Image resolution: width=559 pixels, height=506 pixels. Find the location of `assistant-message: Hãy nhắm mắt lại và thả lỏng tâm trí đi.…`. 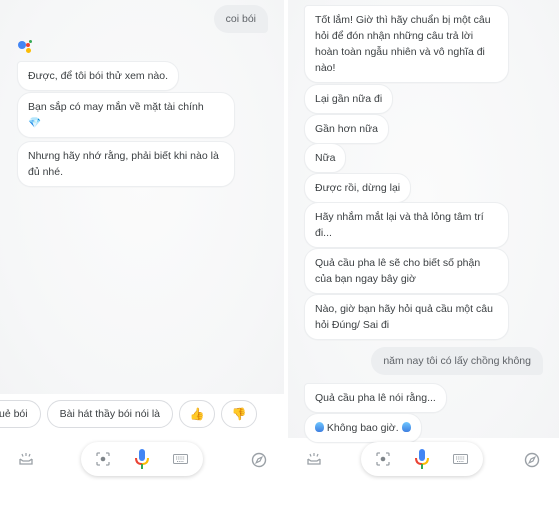

assistant-message: Hãy nhắm mắt lại và thả lỏng tâm trí đi.… is located at coordinates (406, 225).